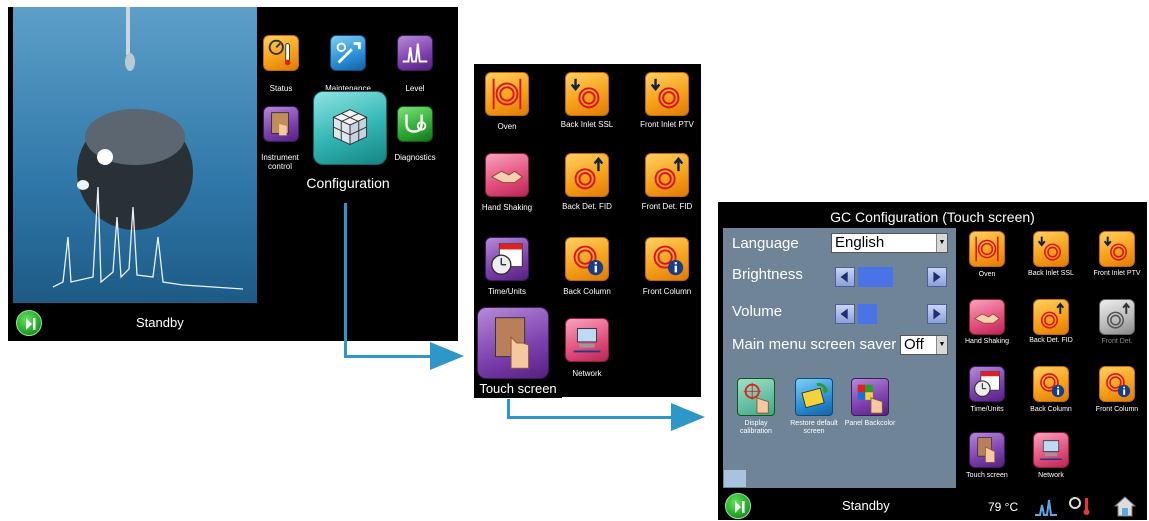  What do you see at coordinates (281, 88) in the screenshot?
I see `status-label: Status` at bounding box center [281, 88].